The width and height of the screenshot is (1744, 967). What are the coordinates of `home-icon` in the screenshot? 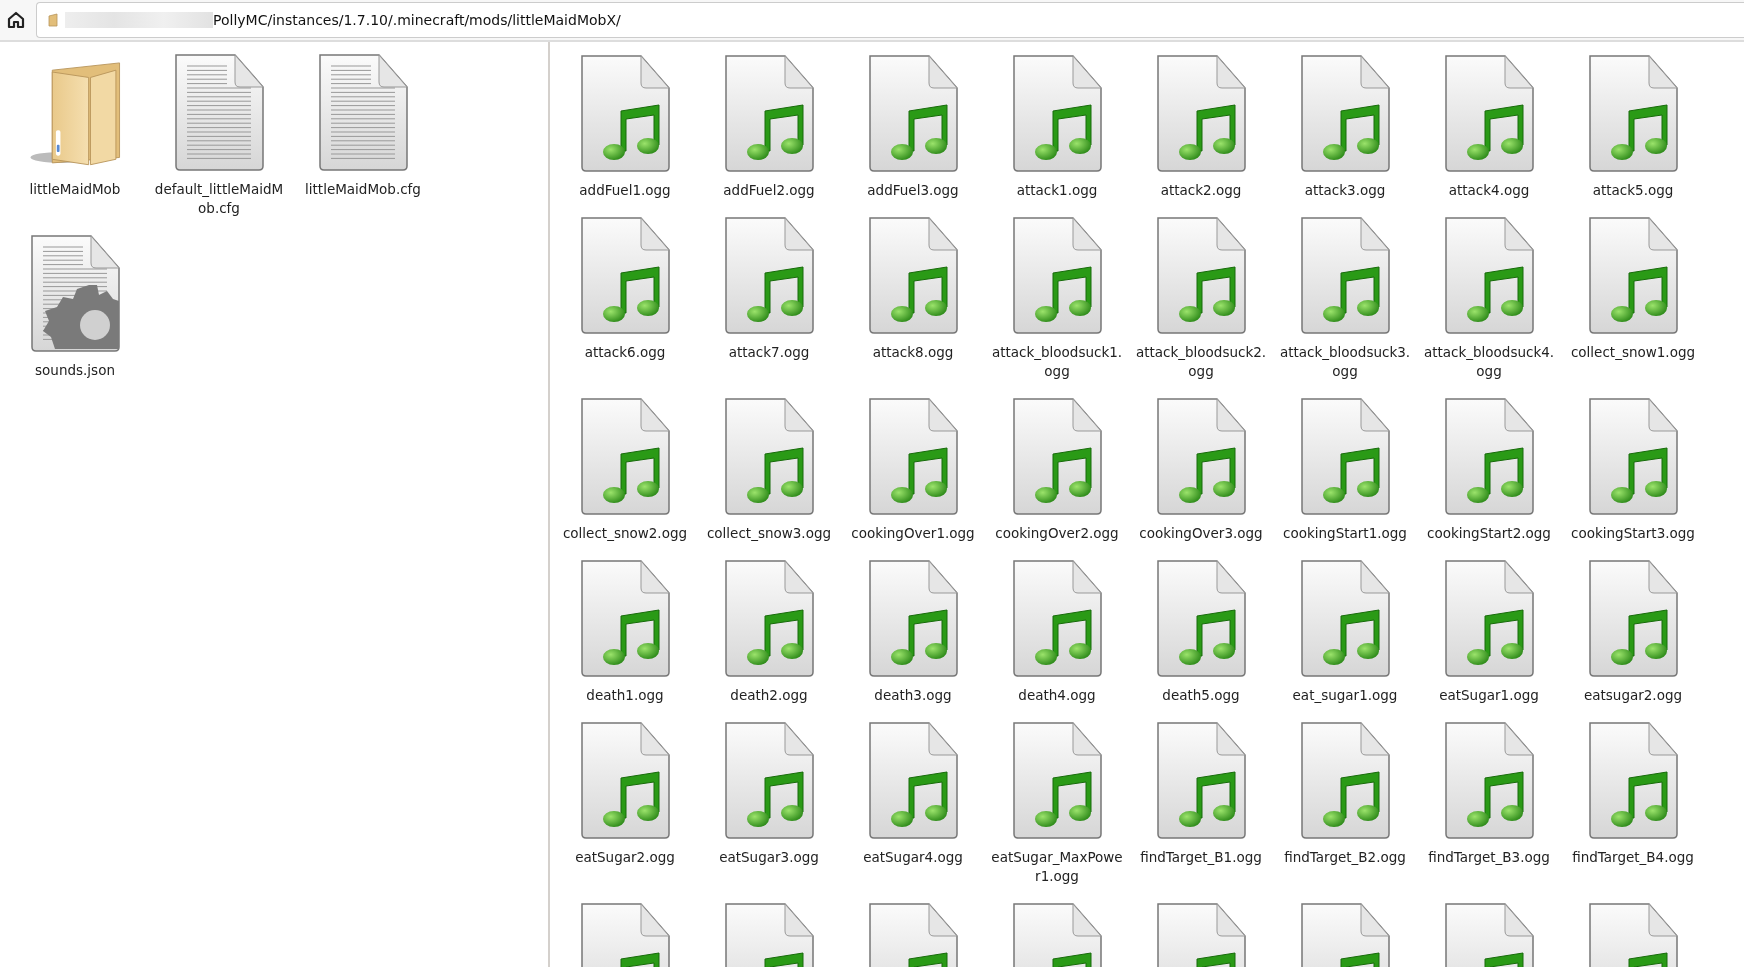 It's located at (16, 20).